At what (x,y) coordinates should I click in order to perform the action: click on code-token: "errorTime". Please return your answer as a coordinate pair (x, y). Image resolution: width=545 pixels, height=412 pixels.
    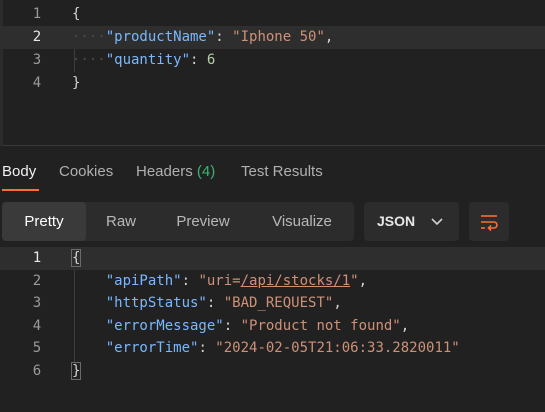
    Looking at the image, I should click on (152, 348).